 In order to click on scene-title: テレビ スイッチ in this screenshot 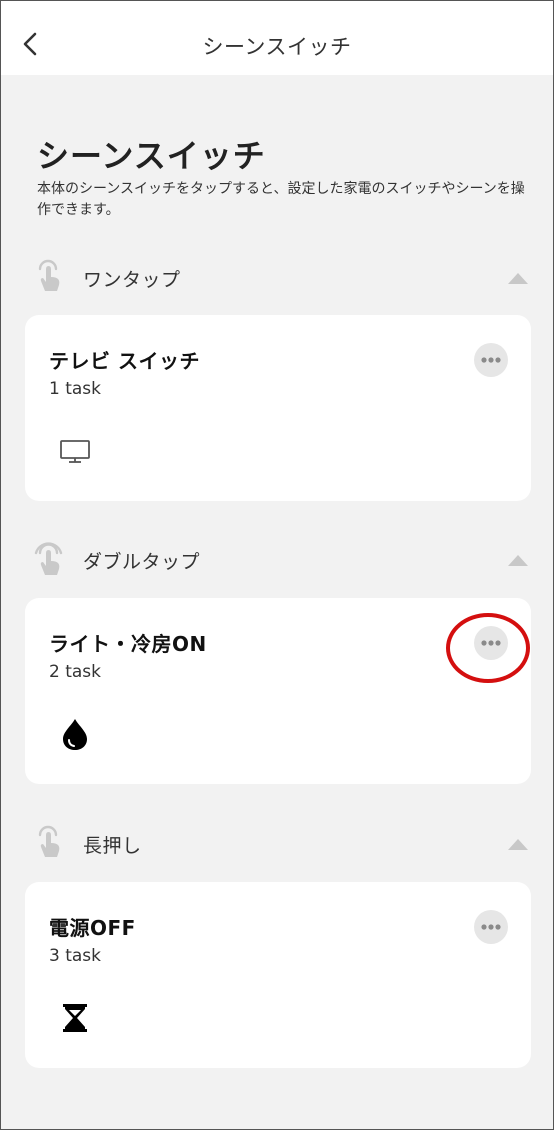, I will do `click(124, 361)`.